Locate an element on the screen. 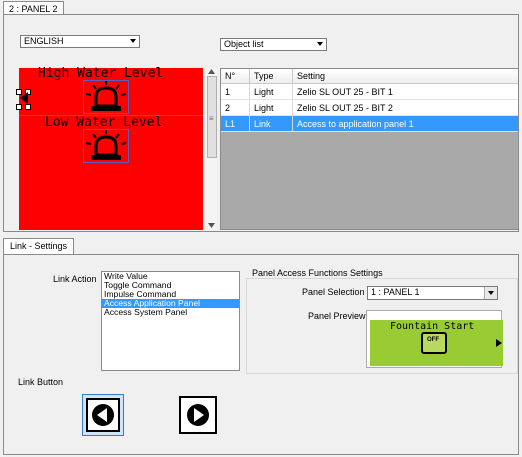 This screenshot has width=522, height=457. table-row-selected: L1 Link Access to application panel 1 is located at coordinates (369, 123).